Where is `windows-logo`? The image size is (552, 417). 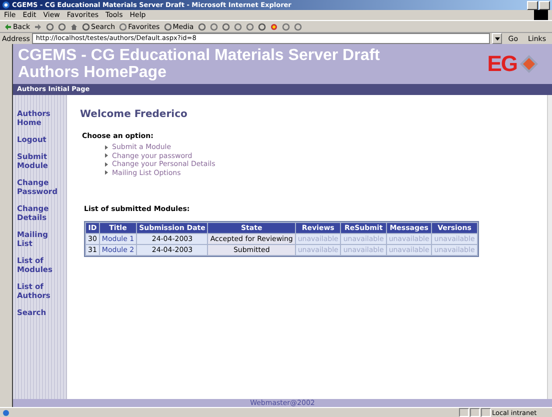
windows-logo is located at coordinates (541, 15).